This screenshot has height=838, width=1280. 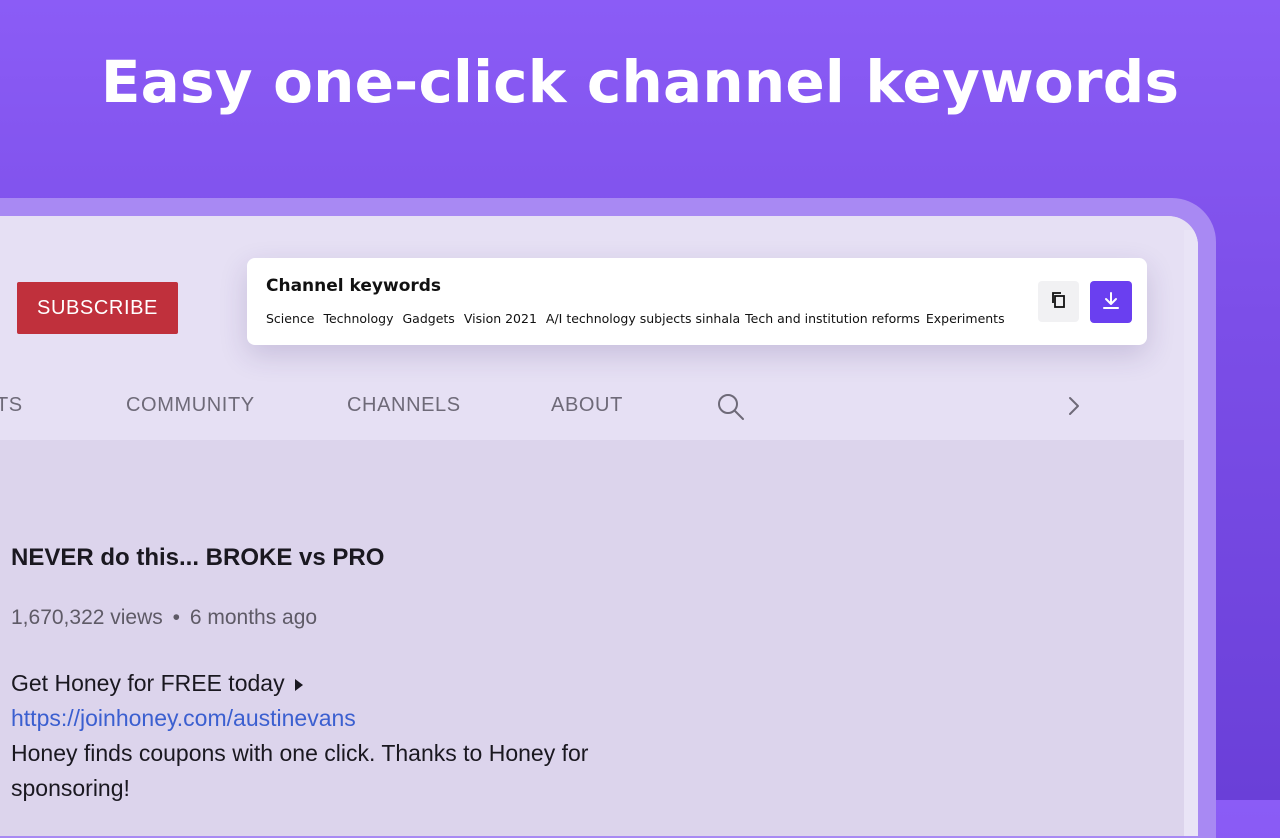 What do you see at coordinates (290, 318) in the screenshot?
I see `keyword-item: Science` at bounding box center [290, 318].